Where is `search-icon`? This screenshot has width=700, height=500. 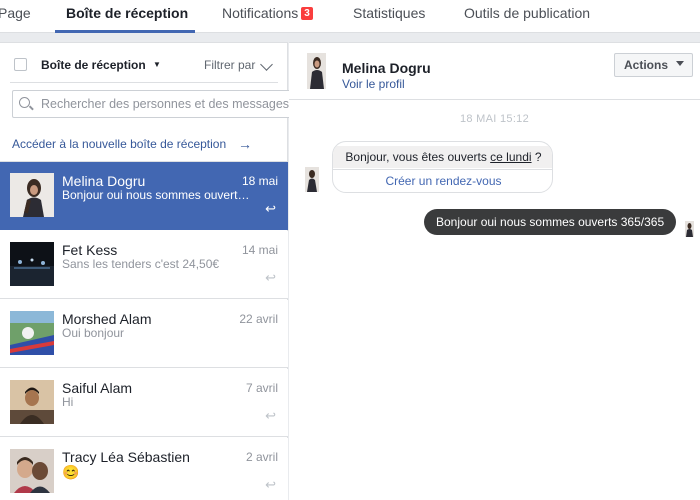 search-icon is located at coordinates (24, 102).